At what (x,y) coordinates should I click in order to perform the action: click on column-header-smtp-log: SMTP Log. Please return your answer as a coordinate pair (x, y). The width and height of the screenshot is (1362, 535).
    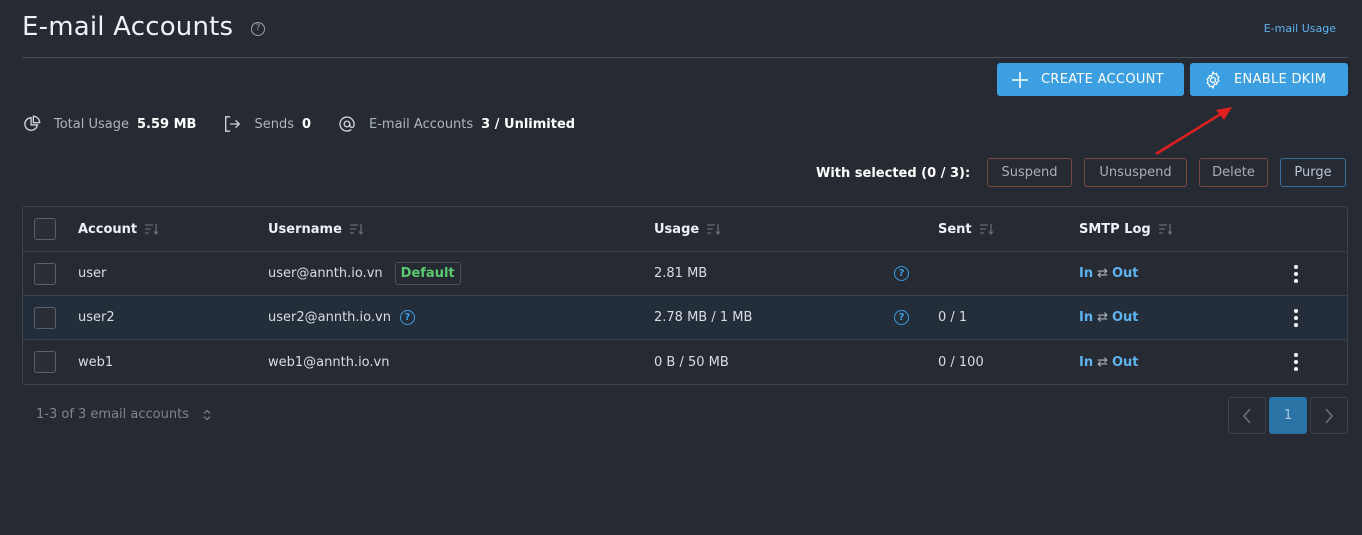
    Looking at the image, I should click on (1125, 229).